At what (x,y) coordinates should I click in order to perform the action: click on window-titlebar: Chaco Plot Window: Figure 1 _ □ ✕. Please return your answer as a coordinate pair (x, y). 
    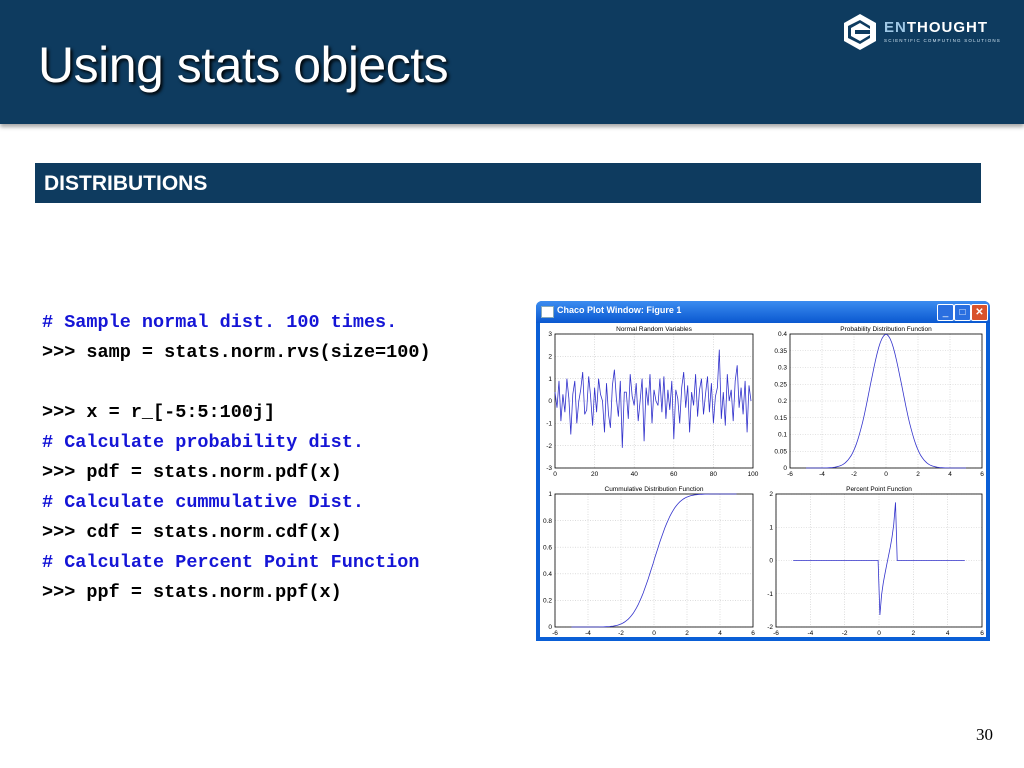
    Looking at the image, I should click on (763, 312).